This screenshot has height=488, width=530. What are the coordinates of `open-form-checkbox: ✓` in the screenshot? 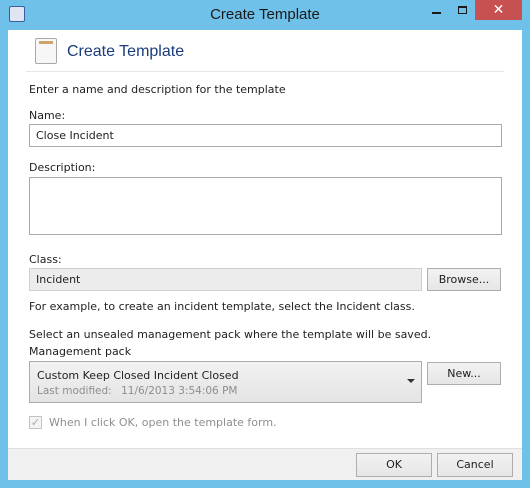 It's located at (35, 422).